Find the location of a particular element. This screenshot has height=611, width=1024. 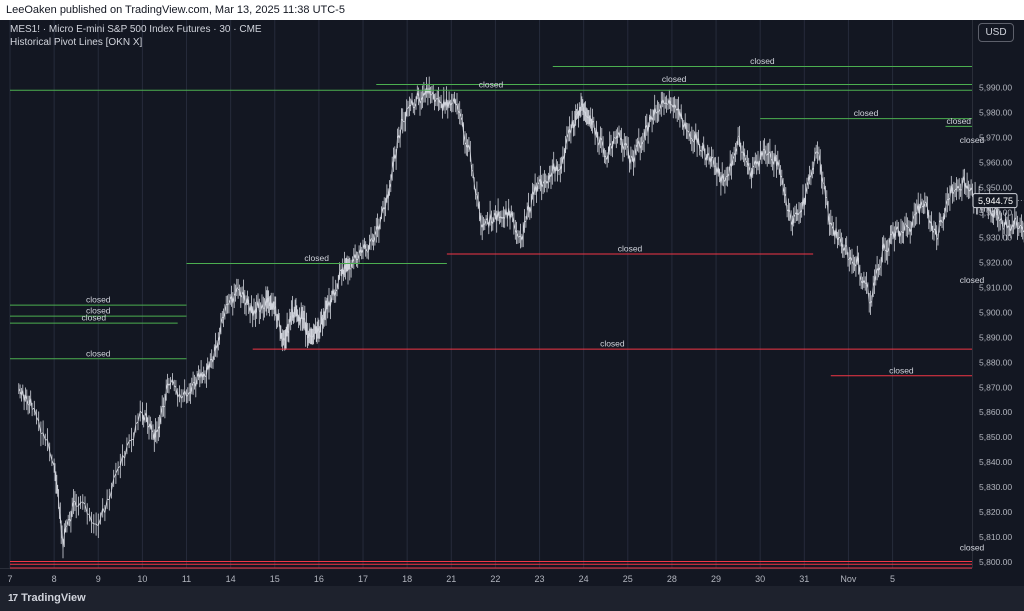

y-tick-label: 5,900.00 is located at coordinates (995, 312).